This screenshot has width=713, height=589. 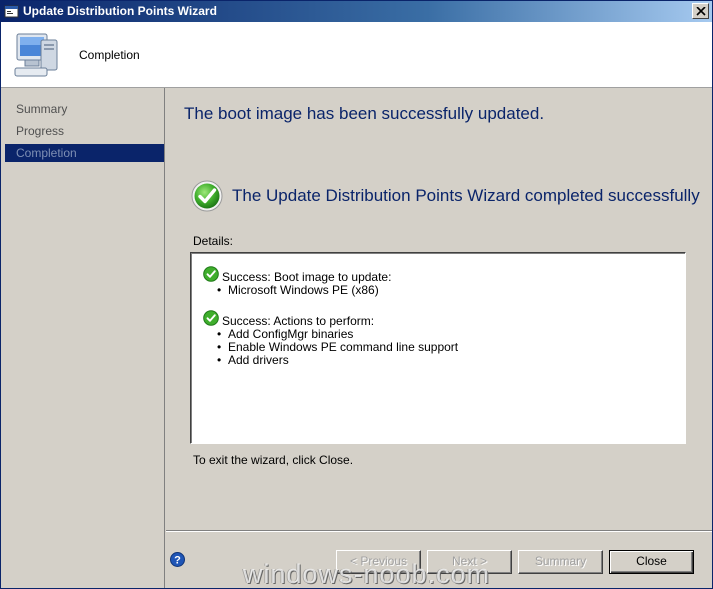 What do you see at coordinates (84, 131) in the screenshot?
I see `nav-item-progress: Progress` at bounding box center [84, 131].